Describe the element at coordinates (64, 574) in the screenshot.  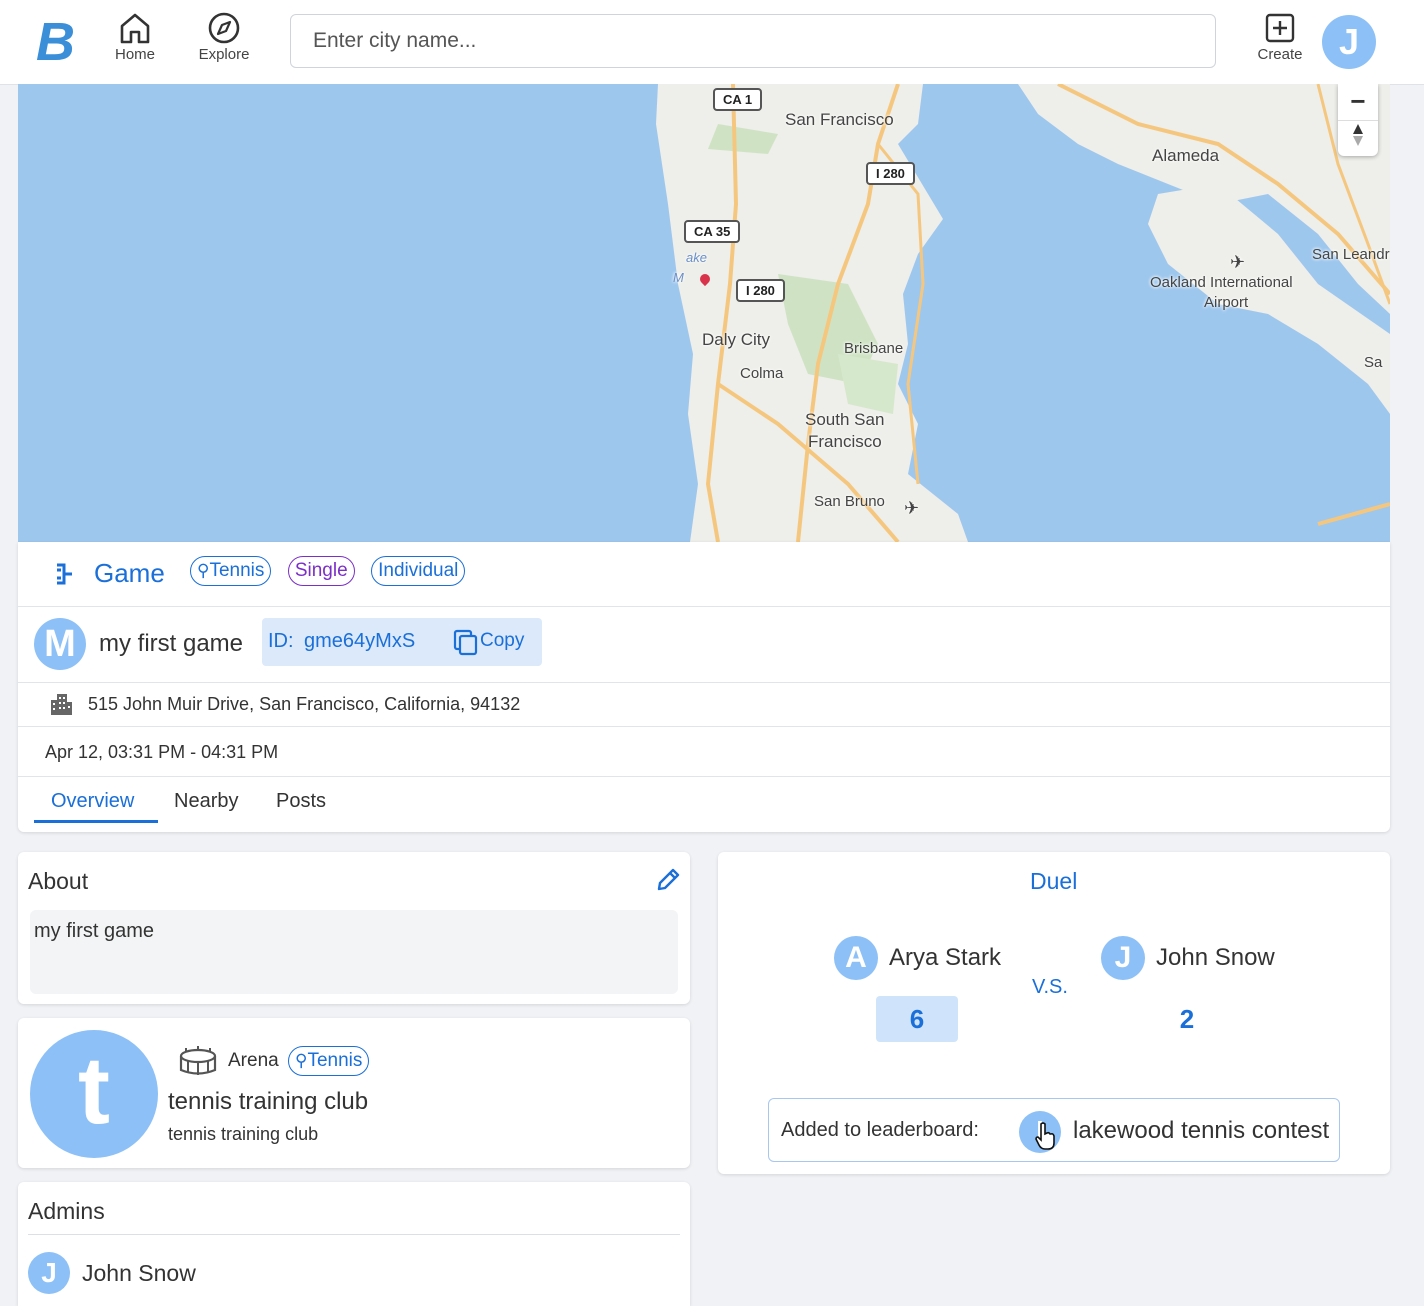
I see `bracket-icon` at that location.